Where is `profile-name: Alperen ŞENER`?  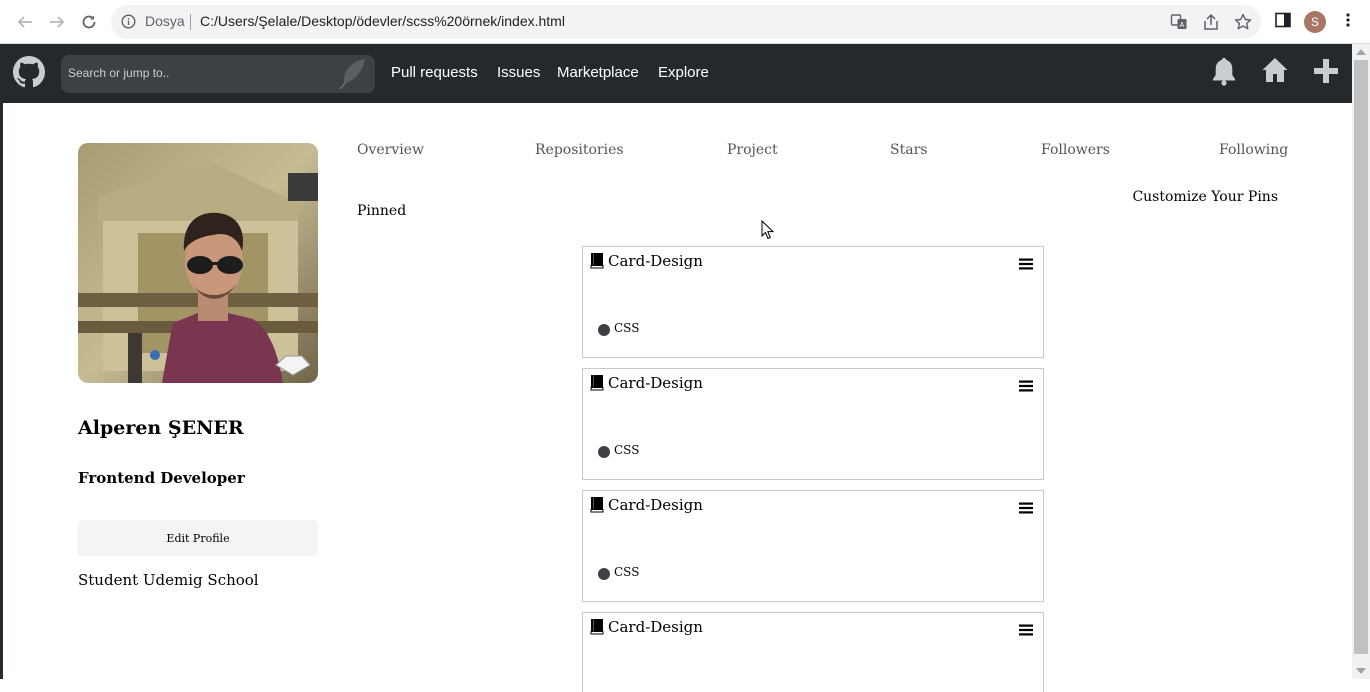
profile-name: Alperen ŞENER is located at coordinates (161, 428).